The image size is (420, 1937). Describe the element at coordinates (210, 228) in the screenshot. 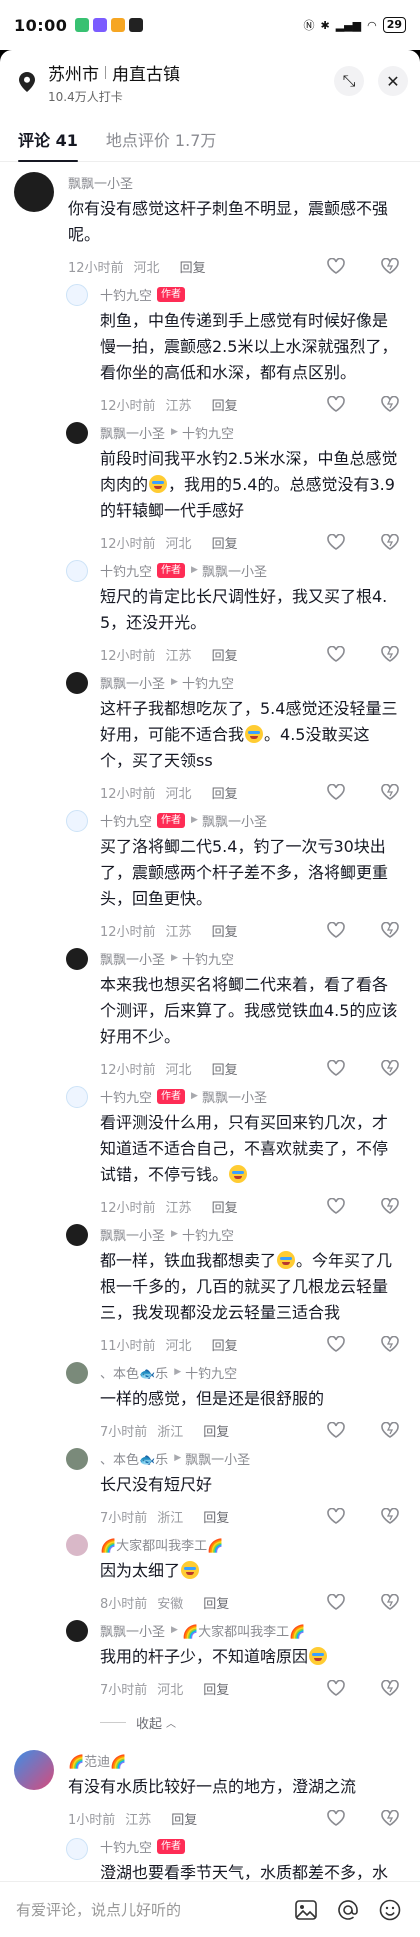

I see `comment-item: 飘飘一小圣 你有没有感觉这杆子刺鱼不明显，震颤感不强呢。 12小时前 河北 回复` at that location.